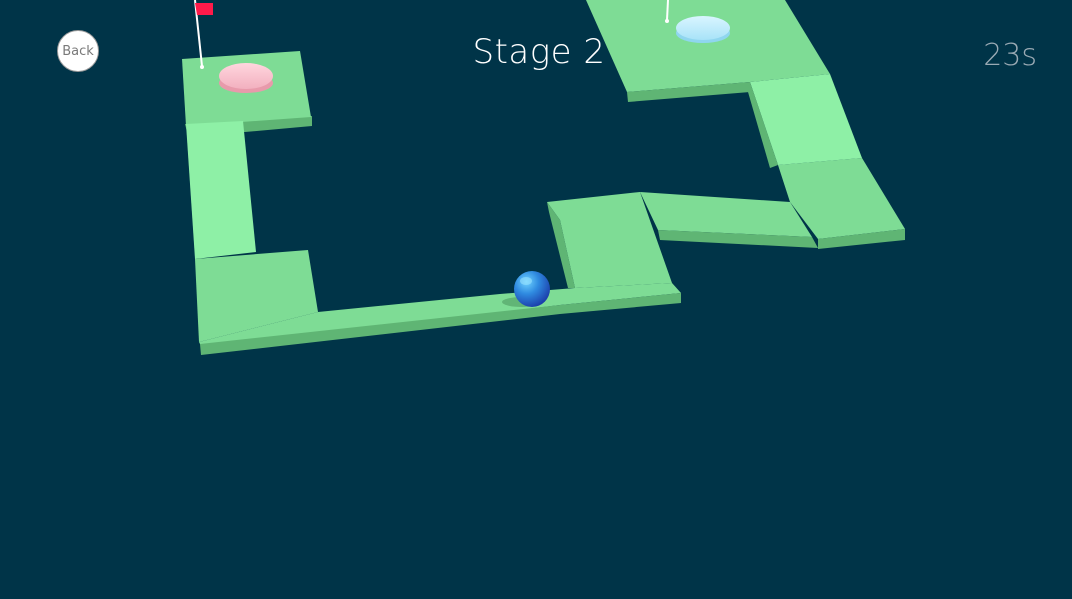 This screenshot has width=1072, height=599. I want to click on player-ball, so click(526, 289).